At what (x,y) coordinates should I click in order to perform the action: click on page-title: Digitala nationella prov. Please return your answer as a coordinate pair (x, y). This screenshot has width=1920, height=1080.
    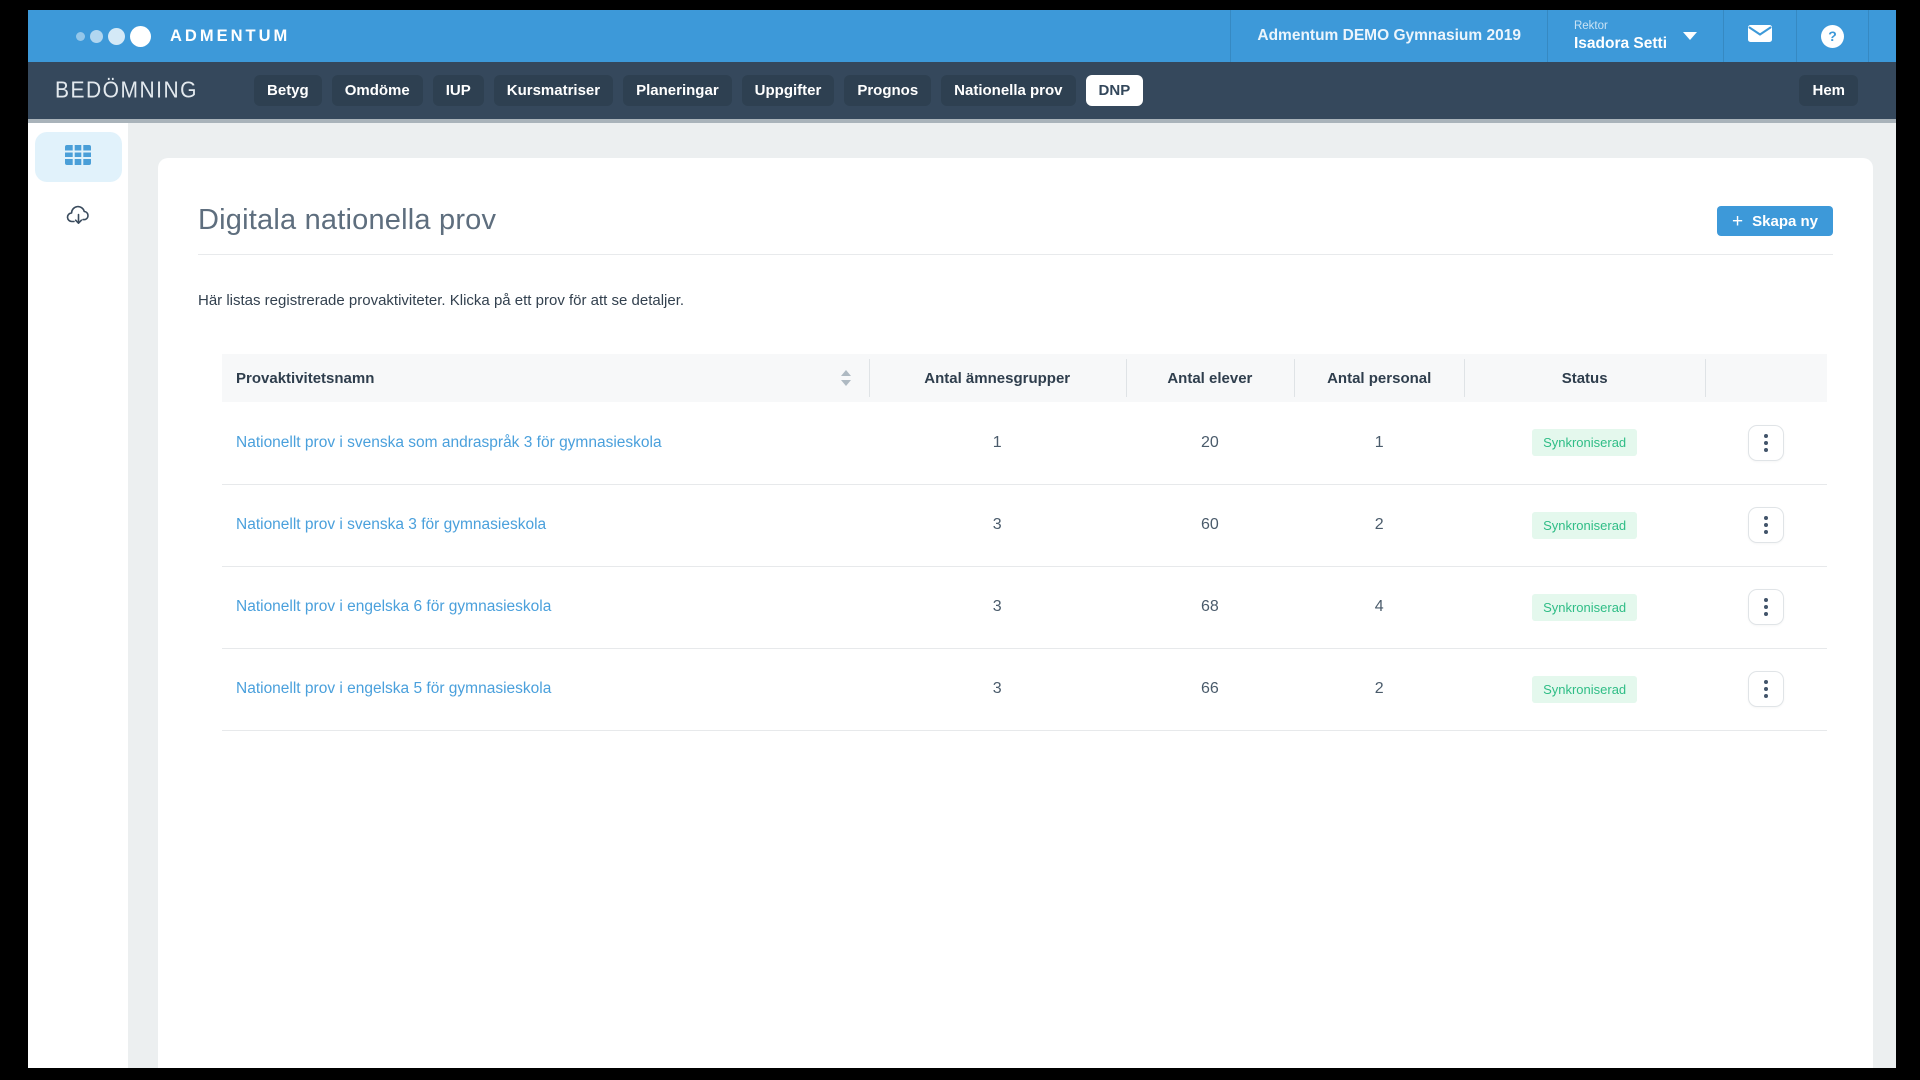
    Looking at the image, I should click on (347, 220).